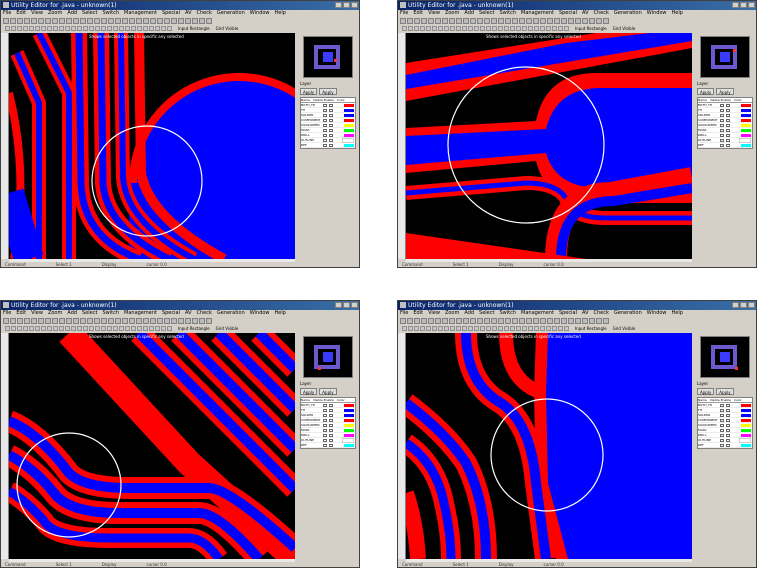 The image size is (760, 570). What do you see at coordinates (55, 13) in the screenshot?
I see `menu-zoom: Zoom` at bounding box center [55, 13].